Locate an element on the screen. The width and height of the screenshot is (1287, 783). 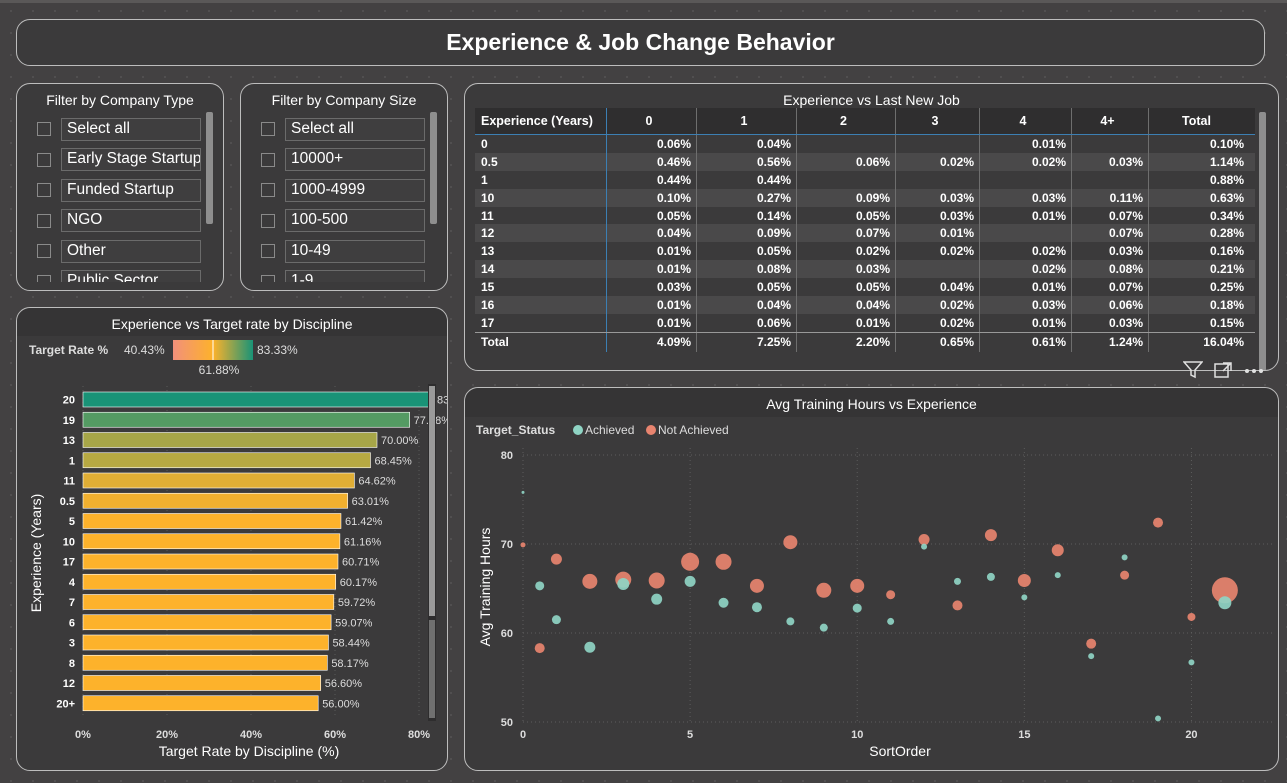
slicer-item-label: 1-9 is located at coordinates (355, 276).